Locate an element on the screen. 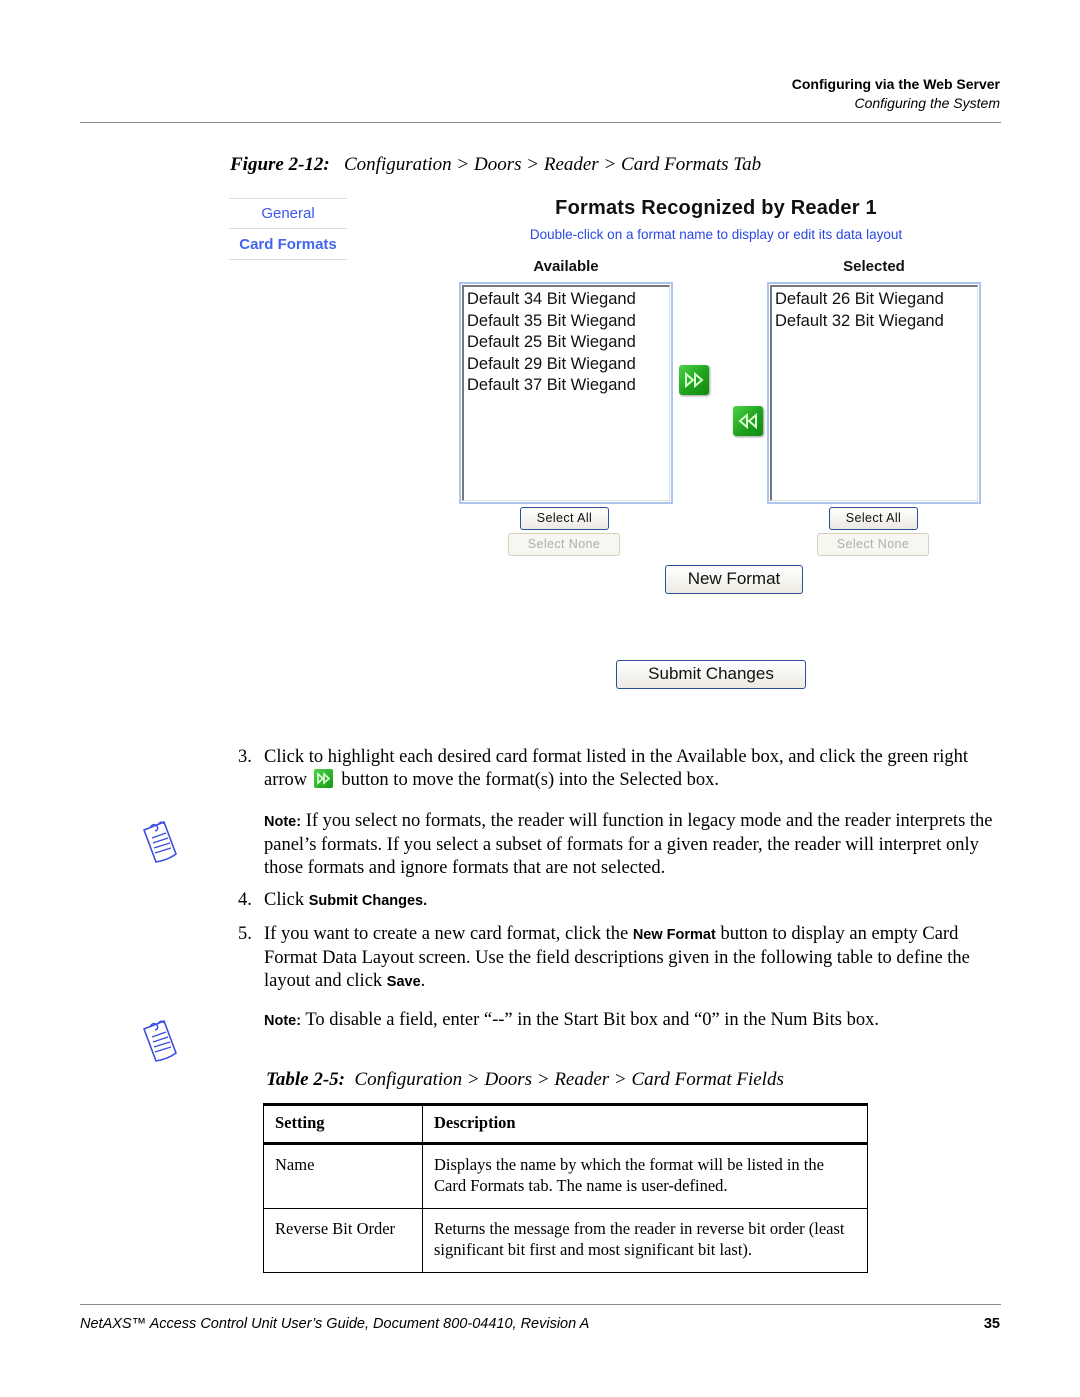 This screenshot has width=1080, height=1397. double-left-arrow-icon is located at coordinates (747, 421).